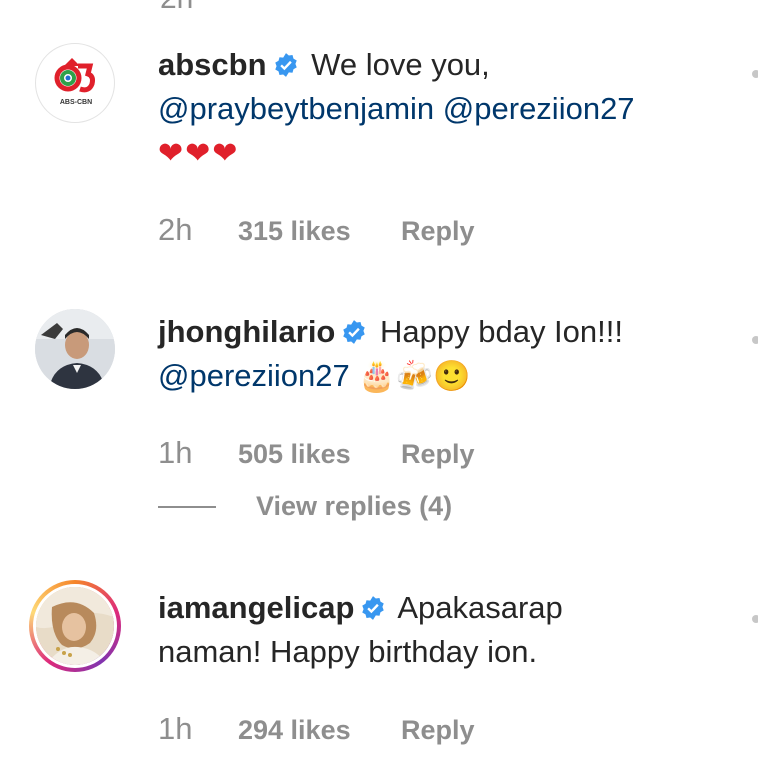  I want to click on comment-lead-text: Apakasarap, so click(480, 607).